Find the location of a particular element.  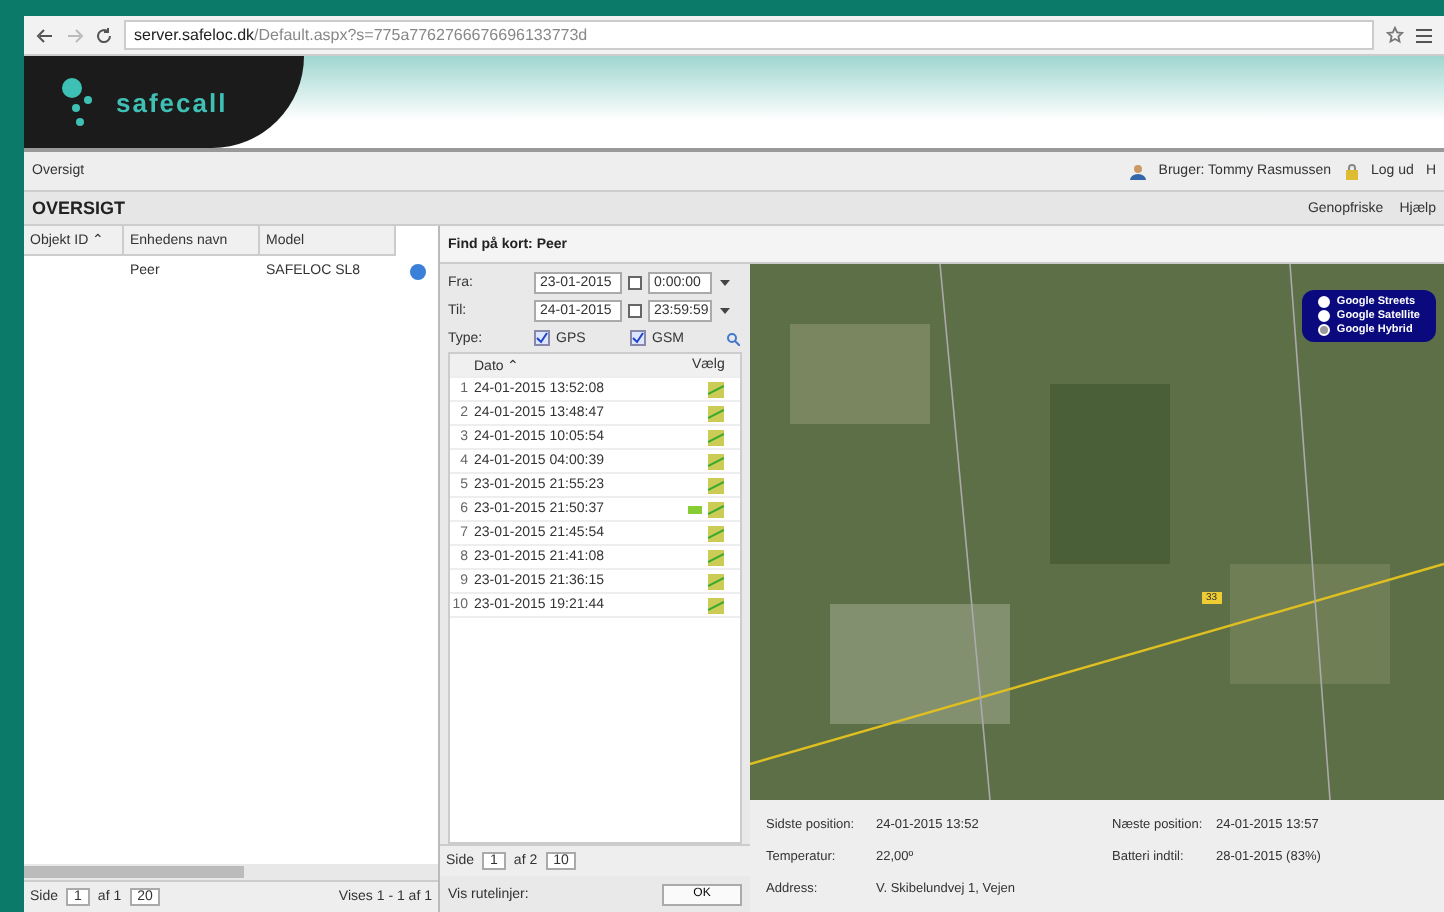

page-title: OVERSIGT is located at coordinates (79, 208).